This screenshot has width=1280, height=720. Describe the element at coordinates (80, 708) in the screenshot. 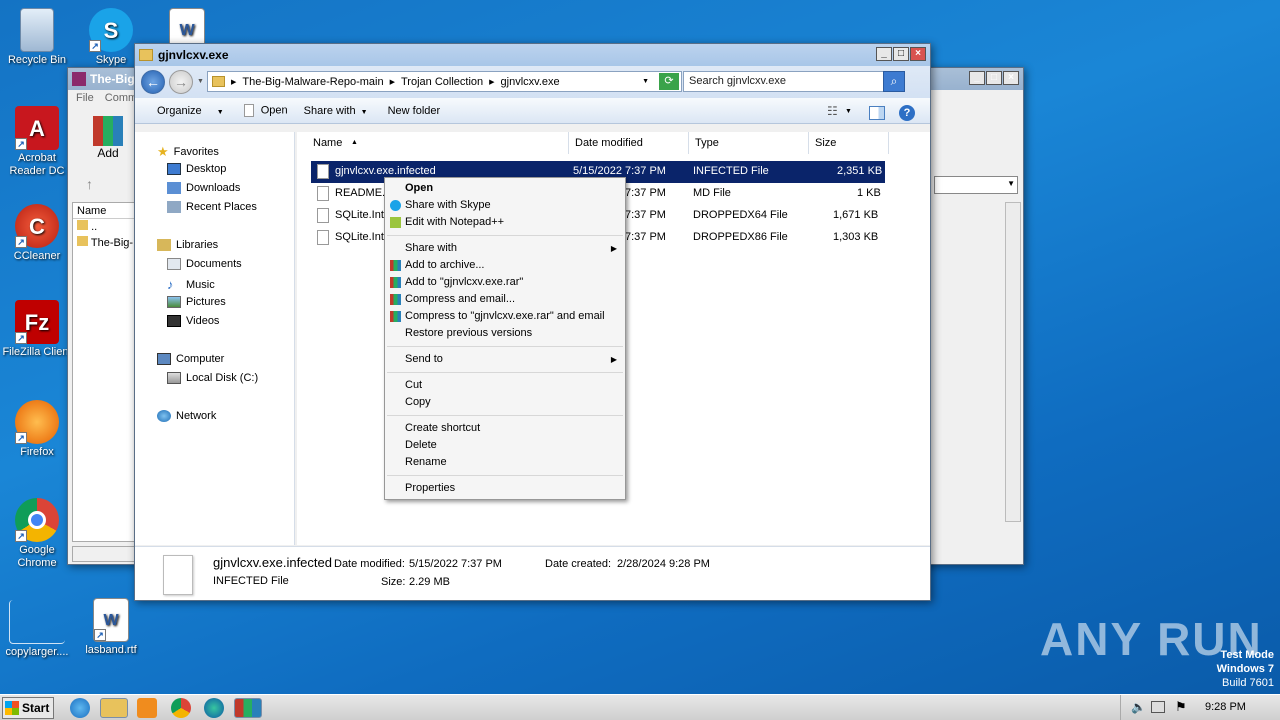

I see `internet-explorer-icon` at that location.